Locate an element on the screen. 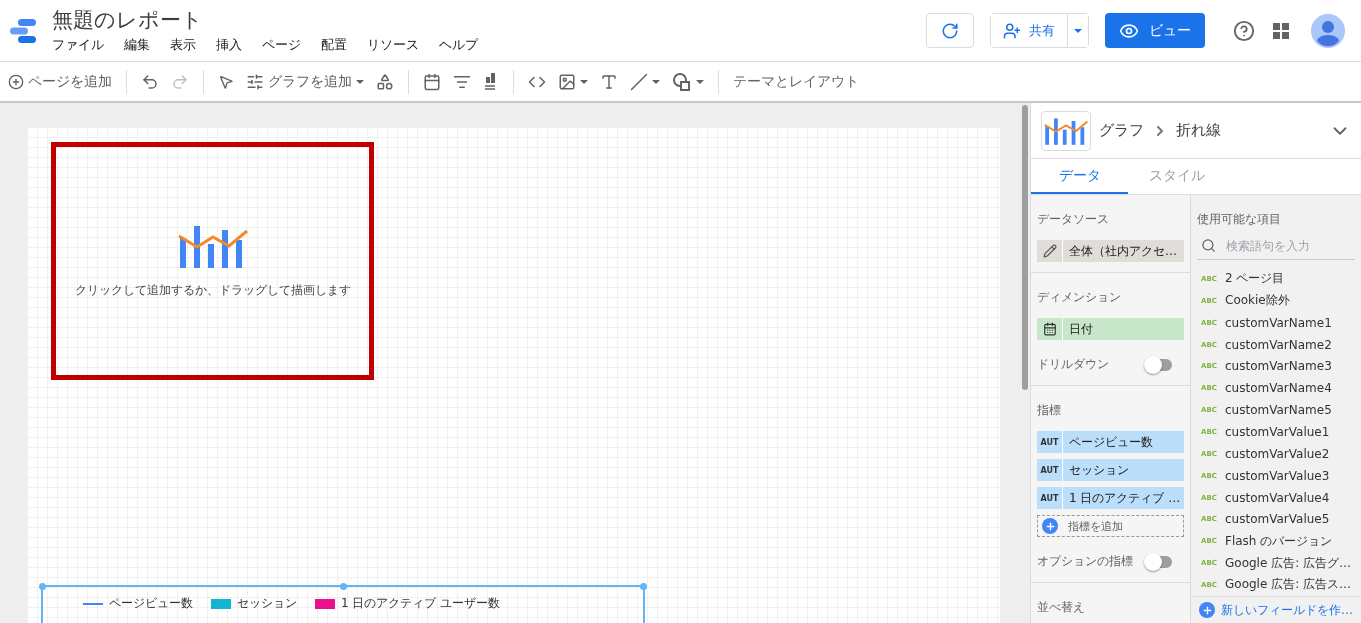  scrollbar-thumb is located at coordinates (1025, 247).